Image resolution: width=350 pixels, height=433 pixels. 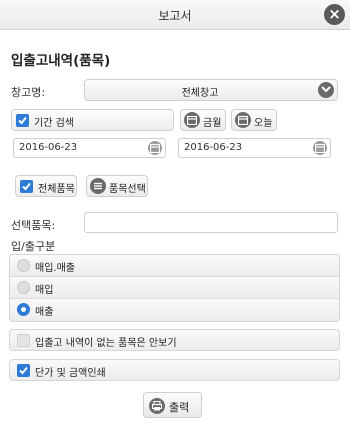 What do you see at coordinates (106, 343) in the screenshot?
I see `hide-no-history-label: 입출고 내역이 없는 품목은 안보기` at bounding box center [106, 343].